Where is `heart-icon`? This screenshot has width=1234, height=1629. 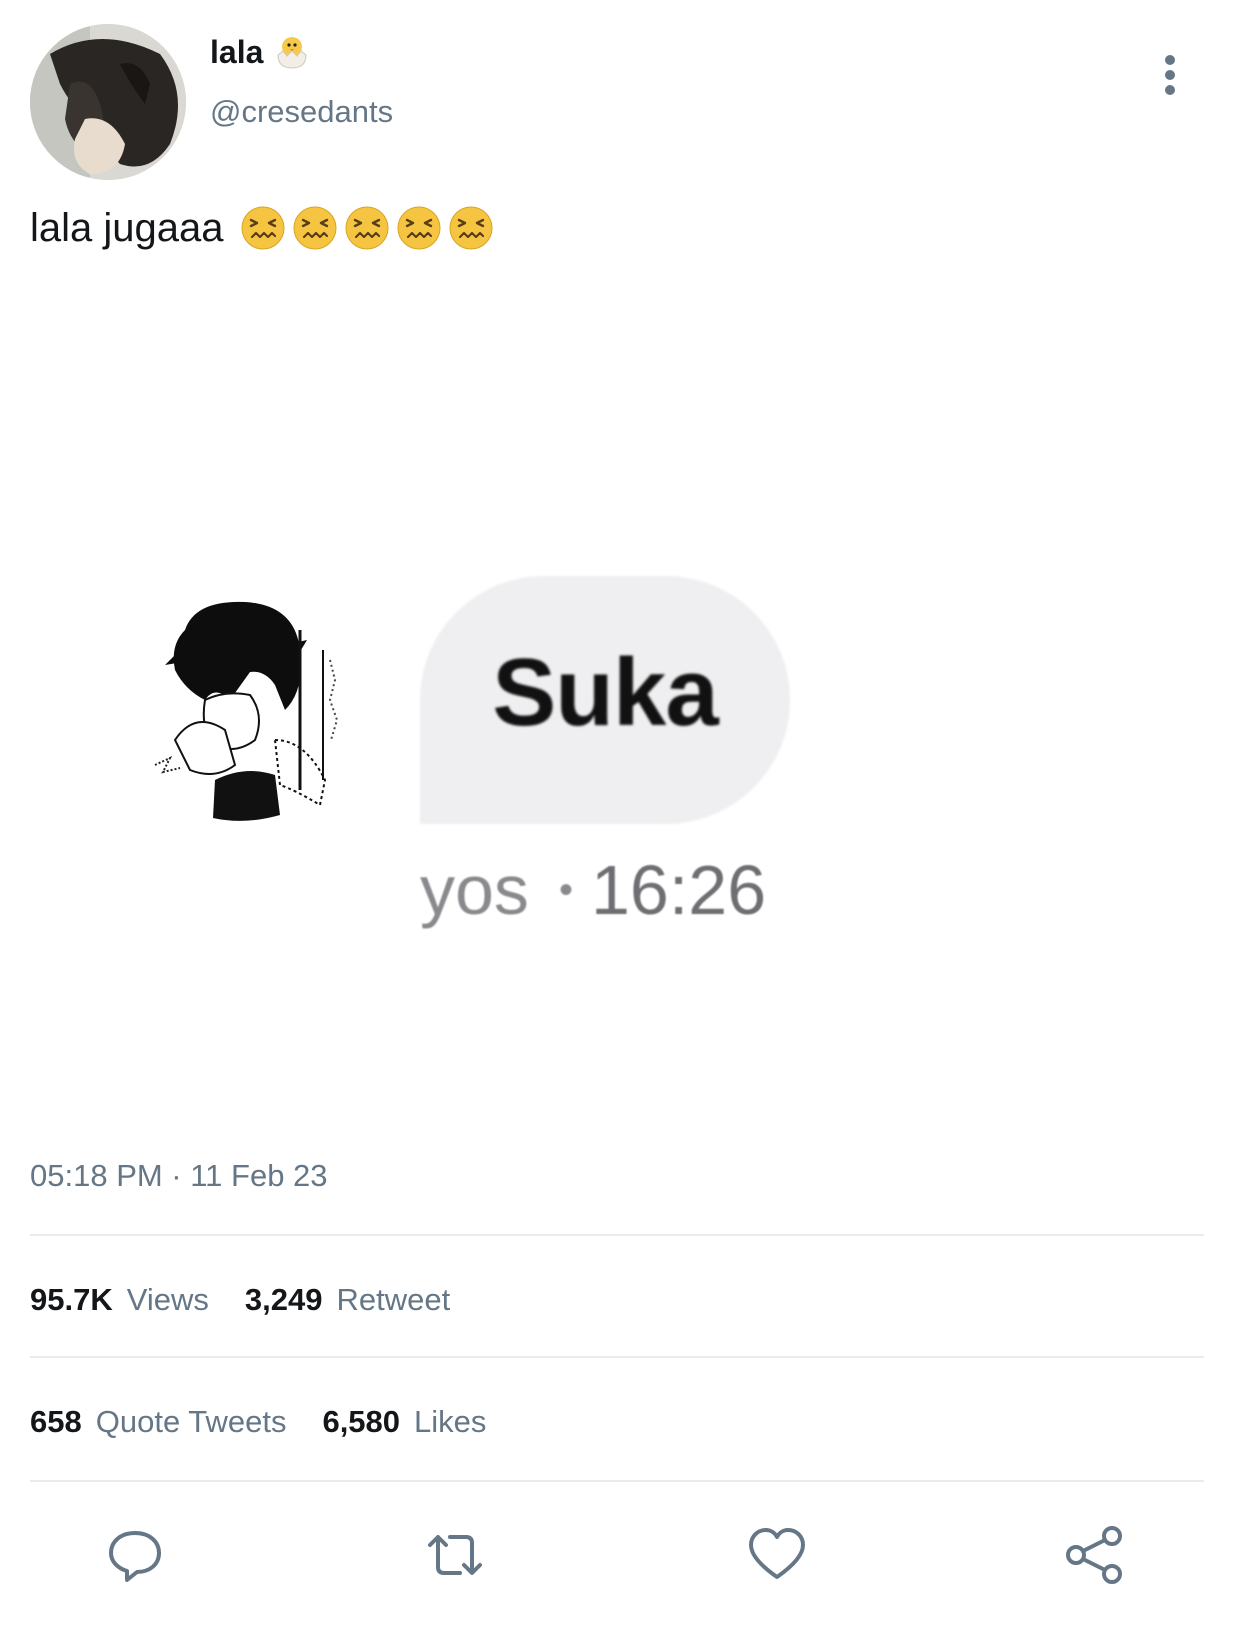 heart-icon is located at coordinates (777, 1553).